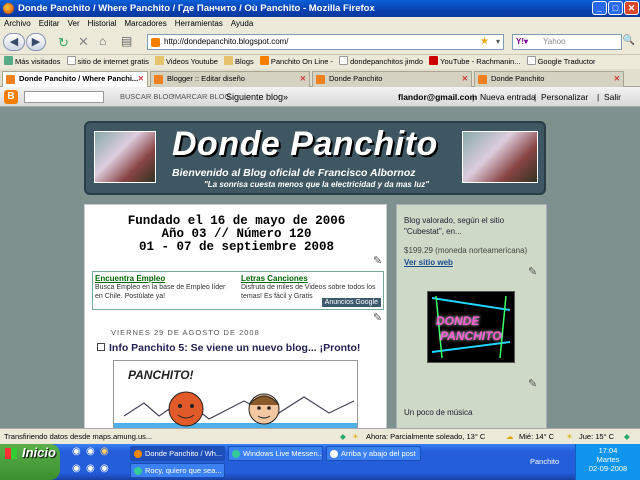 This screenshot has height=480, width=640. What do you see at coordinates (186, 61) in the screenshot?
I see `bookmark-item: Videos Youtube` at bounding box center [186, 61].